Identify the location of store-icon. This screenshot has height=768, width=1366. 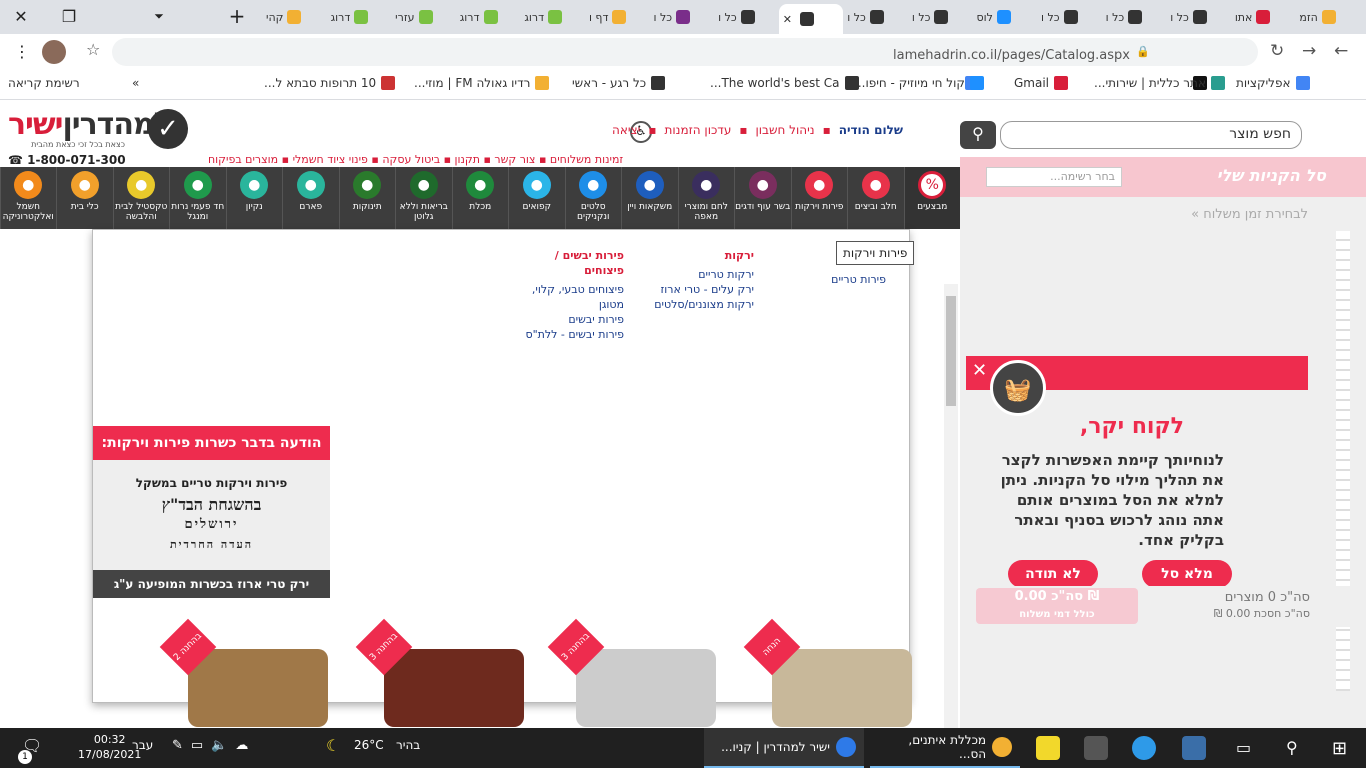
(1096, 748).